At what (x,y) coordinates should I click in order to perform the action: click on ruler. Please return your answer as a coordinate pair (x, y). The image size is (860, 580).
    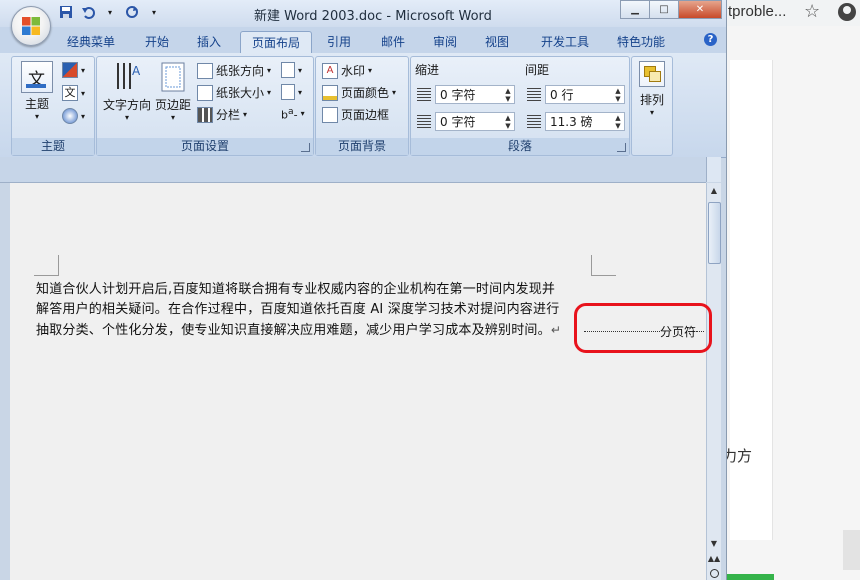
    Looking at the image, I should click on (353, 170).